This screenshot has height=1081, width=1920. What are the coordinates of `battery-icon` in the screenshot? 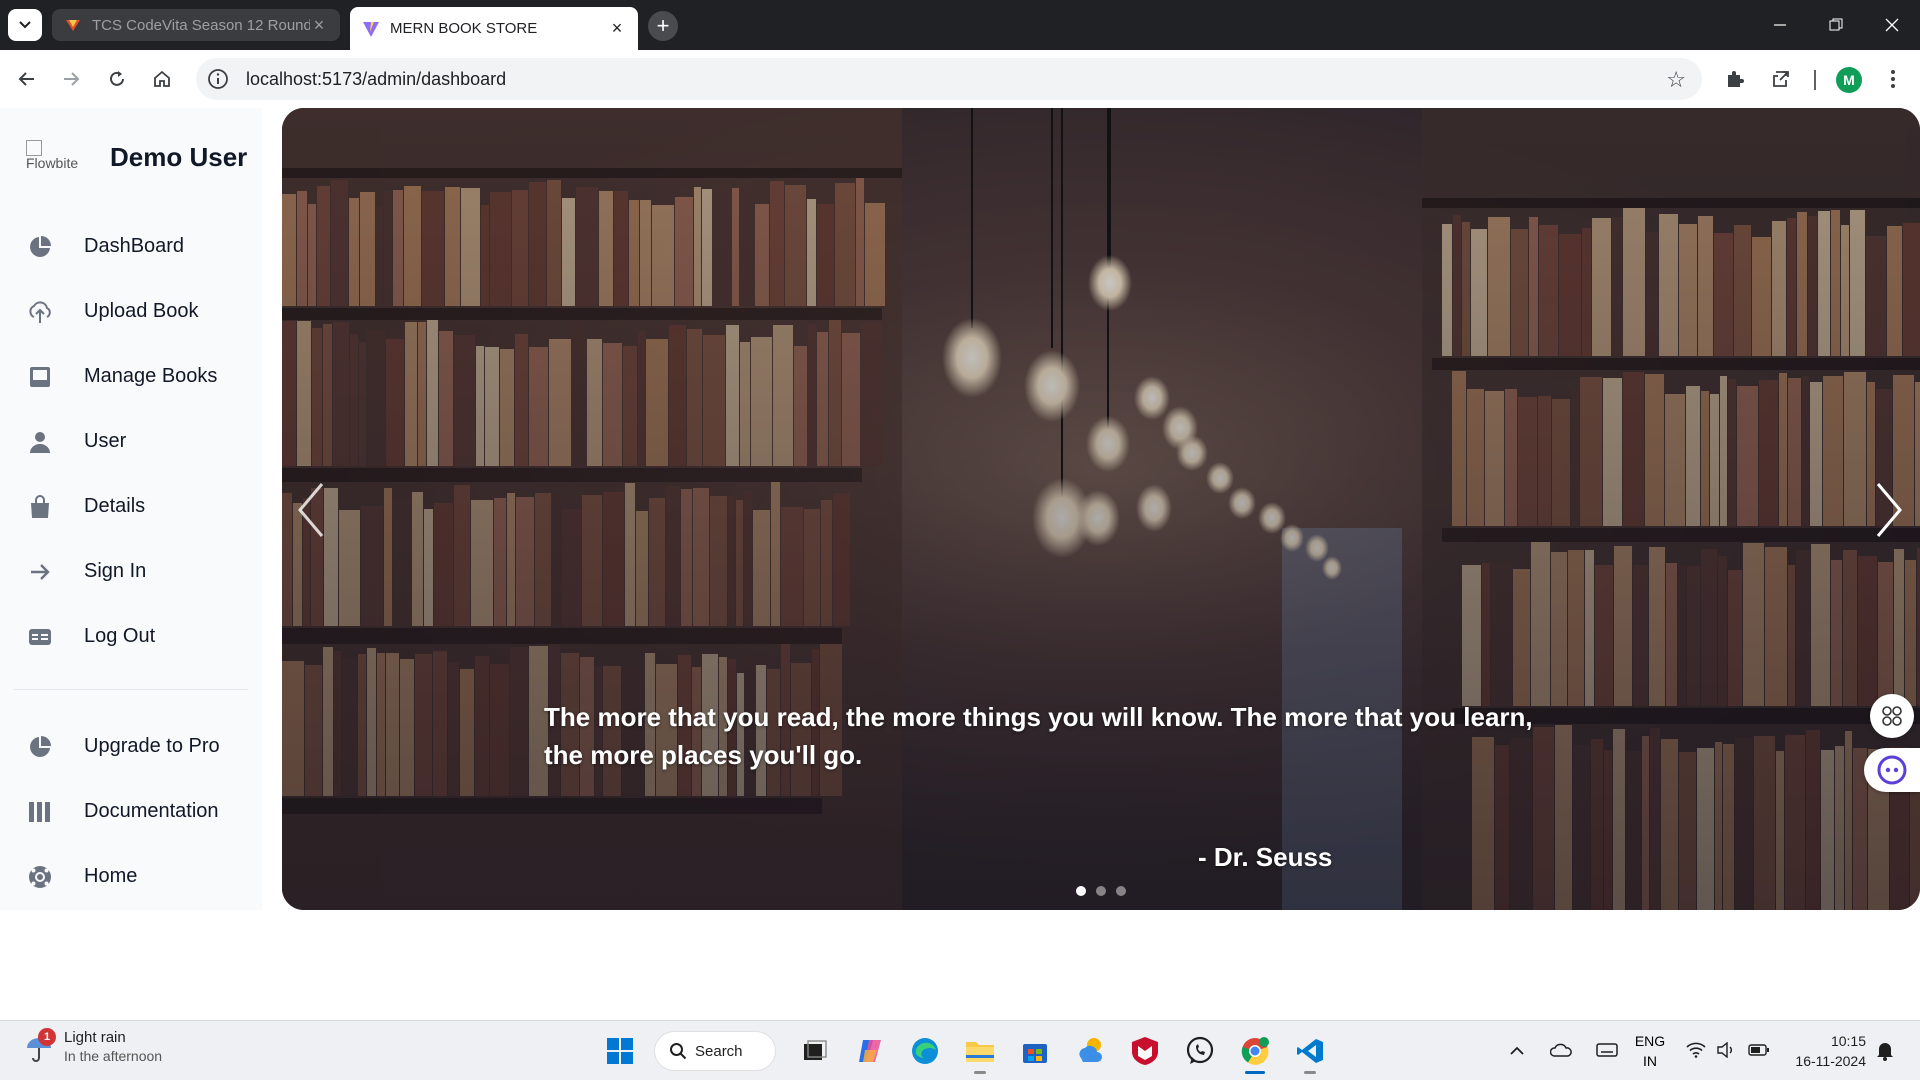 It's located at (1759, 1051).